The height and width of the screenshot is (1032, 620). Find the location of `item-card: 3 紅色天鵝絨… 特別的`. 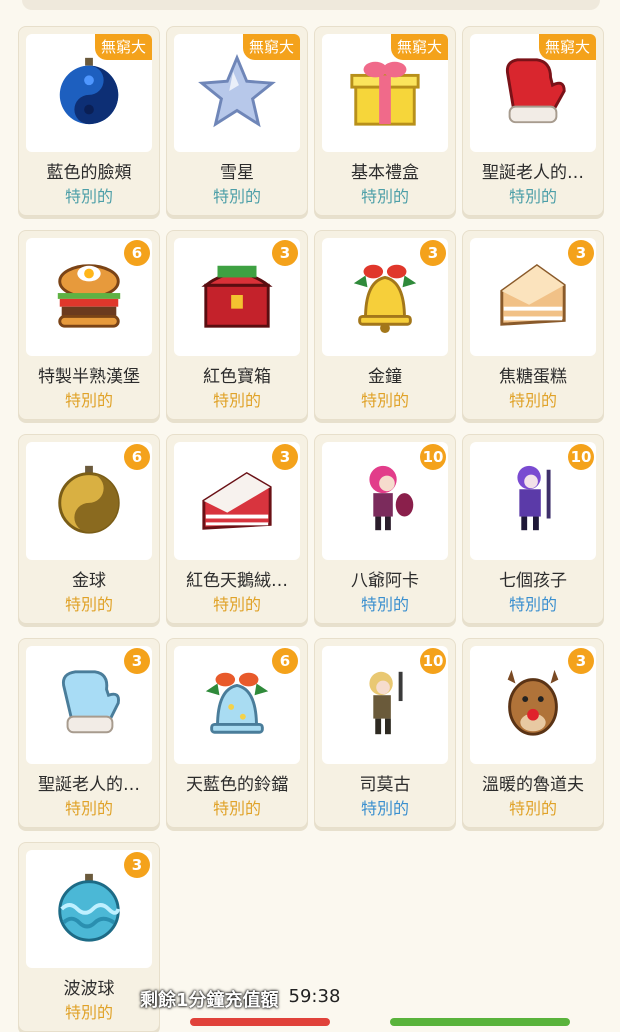

item-card: 3 紅色天鵝絨… 特別的 is located at coordinates (237, 529).